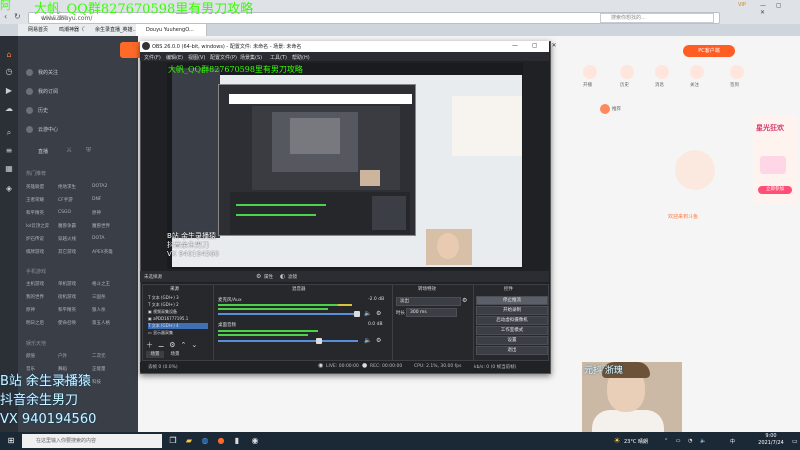 Image resolution: width=800 pixels, height=450 pixels. What do you see at coordinates (99, 356) in the screenshot?
I see `grid-cell: 二次元` at bounding box center [99, 356].